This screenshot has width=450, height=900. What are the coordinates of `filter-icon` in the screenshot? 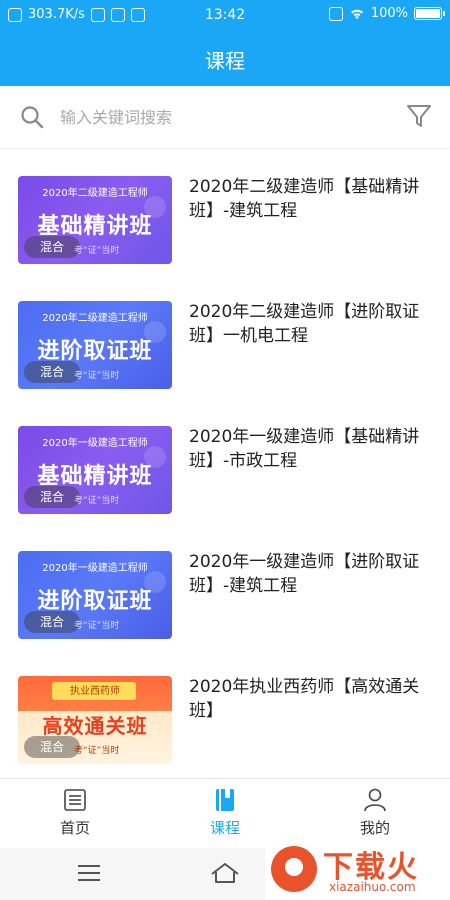 It's located at (419, 116).